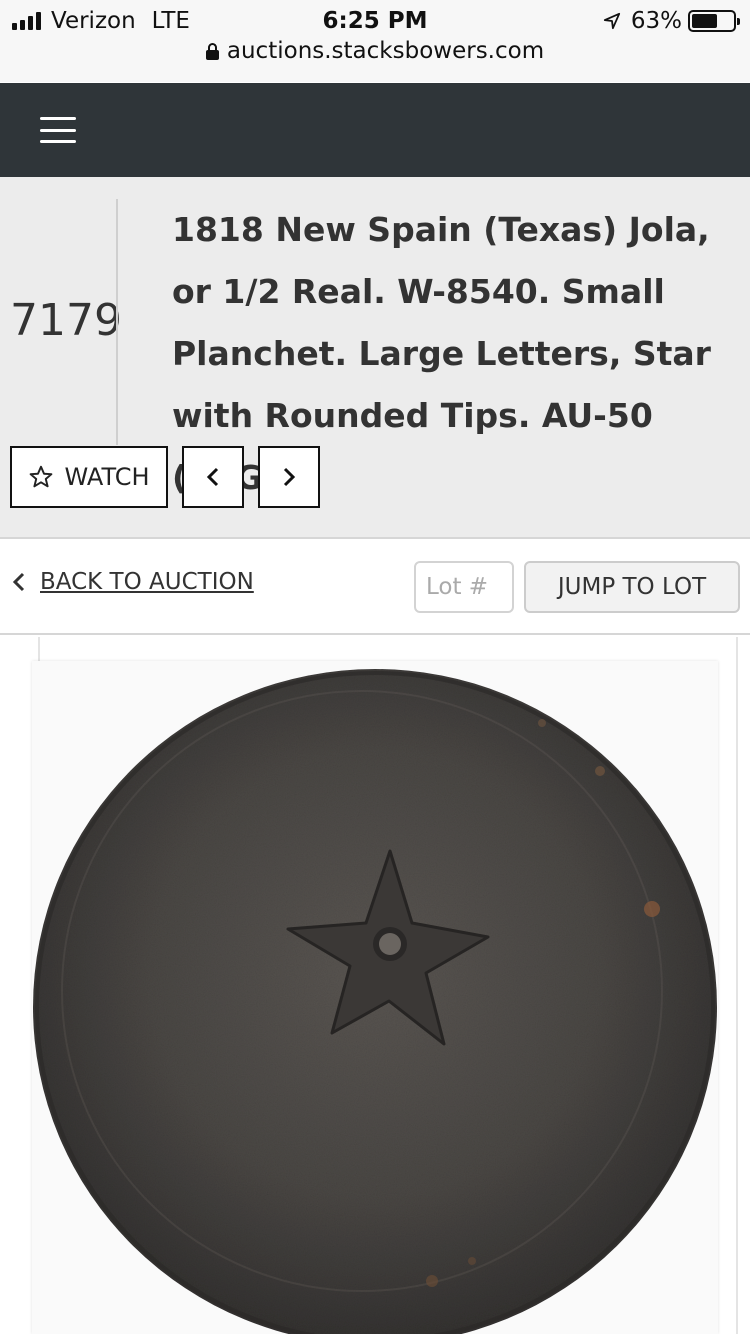 The image size is (750, 1334). I want to click on battery-cap, so click(738, 21).